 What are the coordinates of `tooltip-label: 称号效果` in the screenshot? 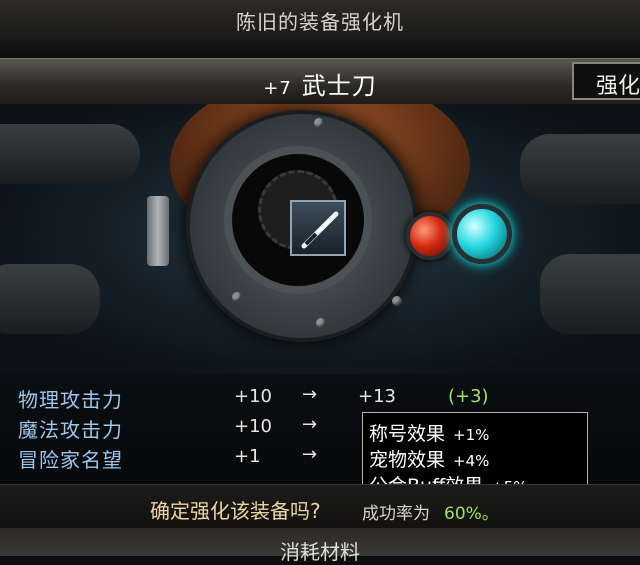 It's located at (407, 434).